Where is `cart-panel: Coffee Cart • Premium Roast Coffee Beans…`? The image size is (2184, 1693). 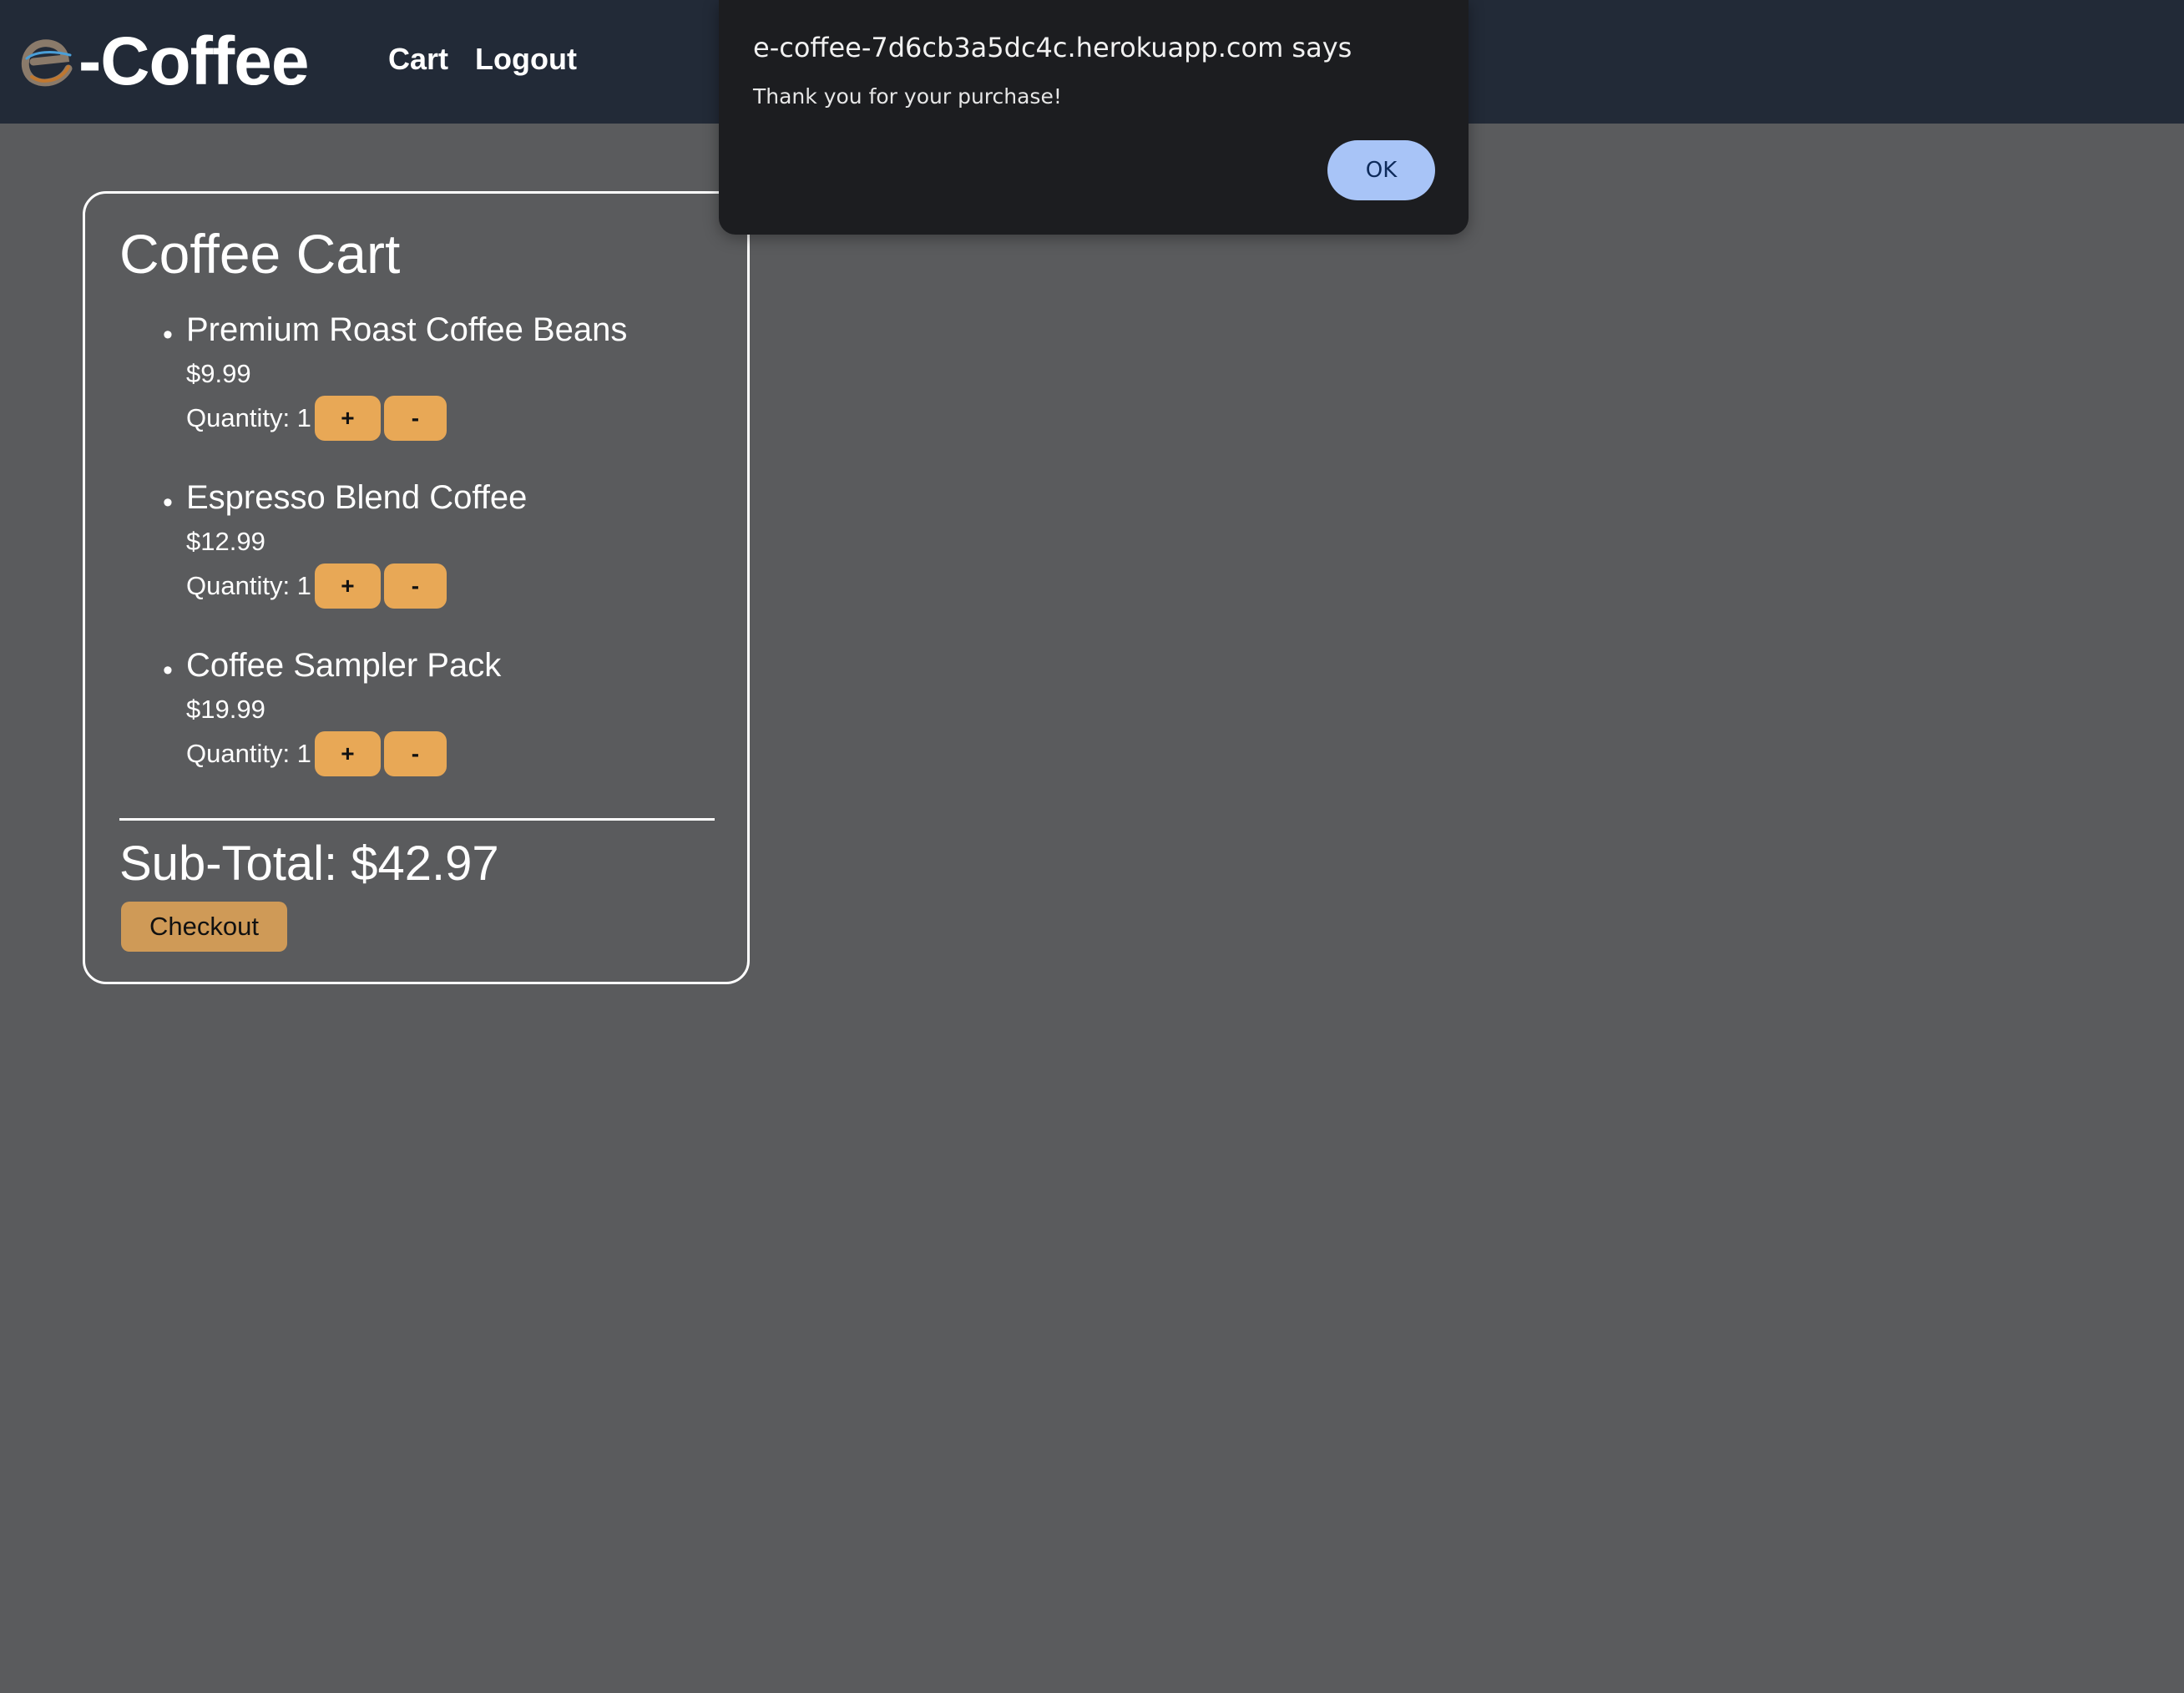
cart-panel: Coffee Cart • Premium Roast Coffee Beans… is located at coordinates (416, 587).